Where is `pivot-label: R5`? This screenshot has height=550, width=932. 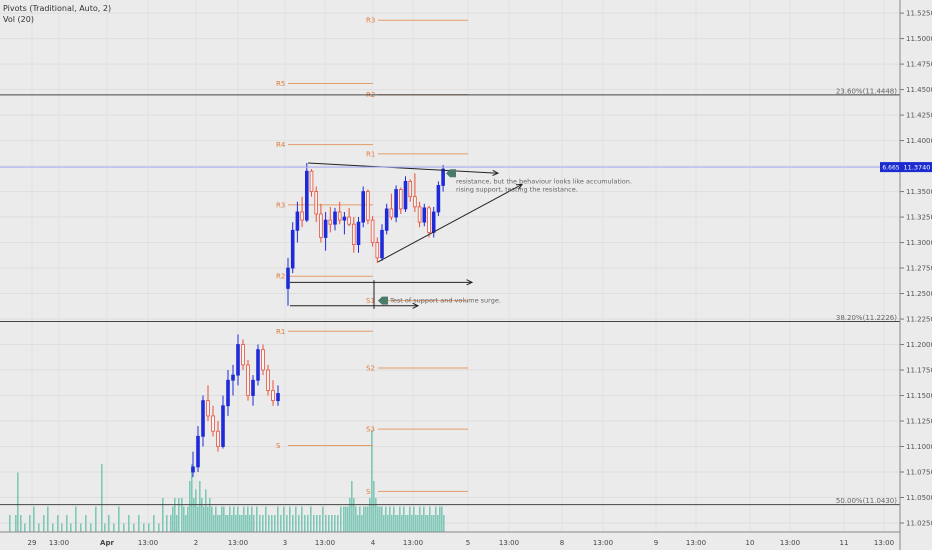 pivot-label: R5 is located at coordinates (280, 84).